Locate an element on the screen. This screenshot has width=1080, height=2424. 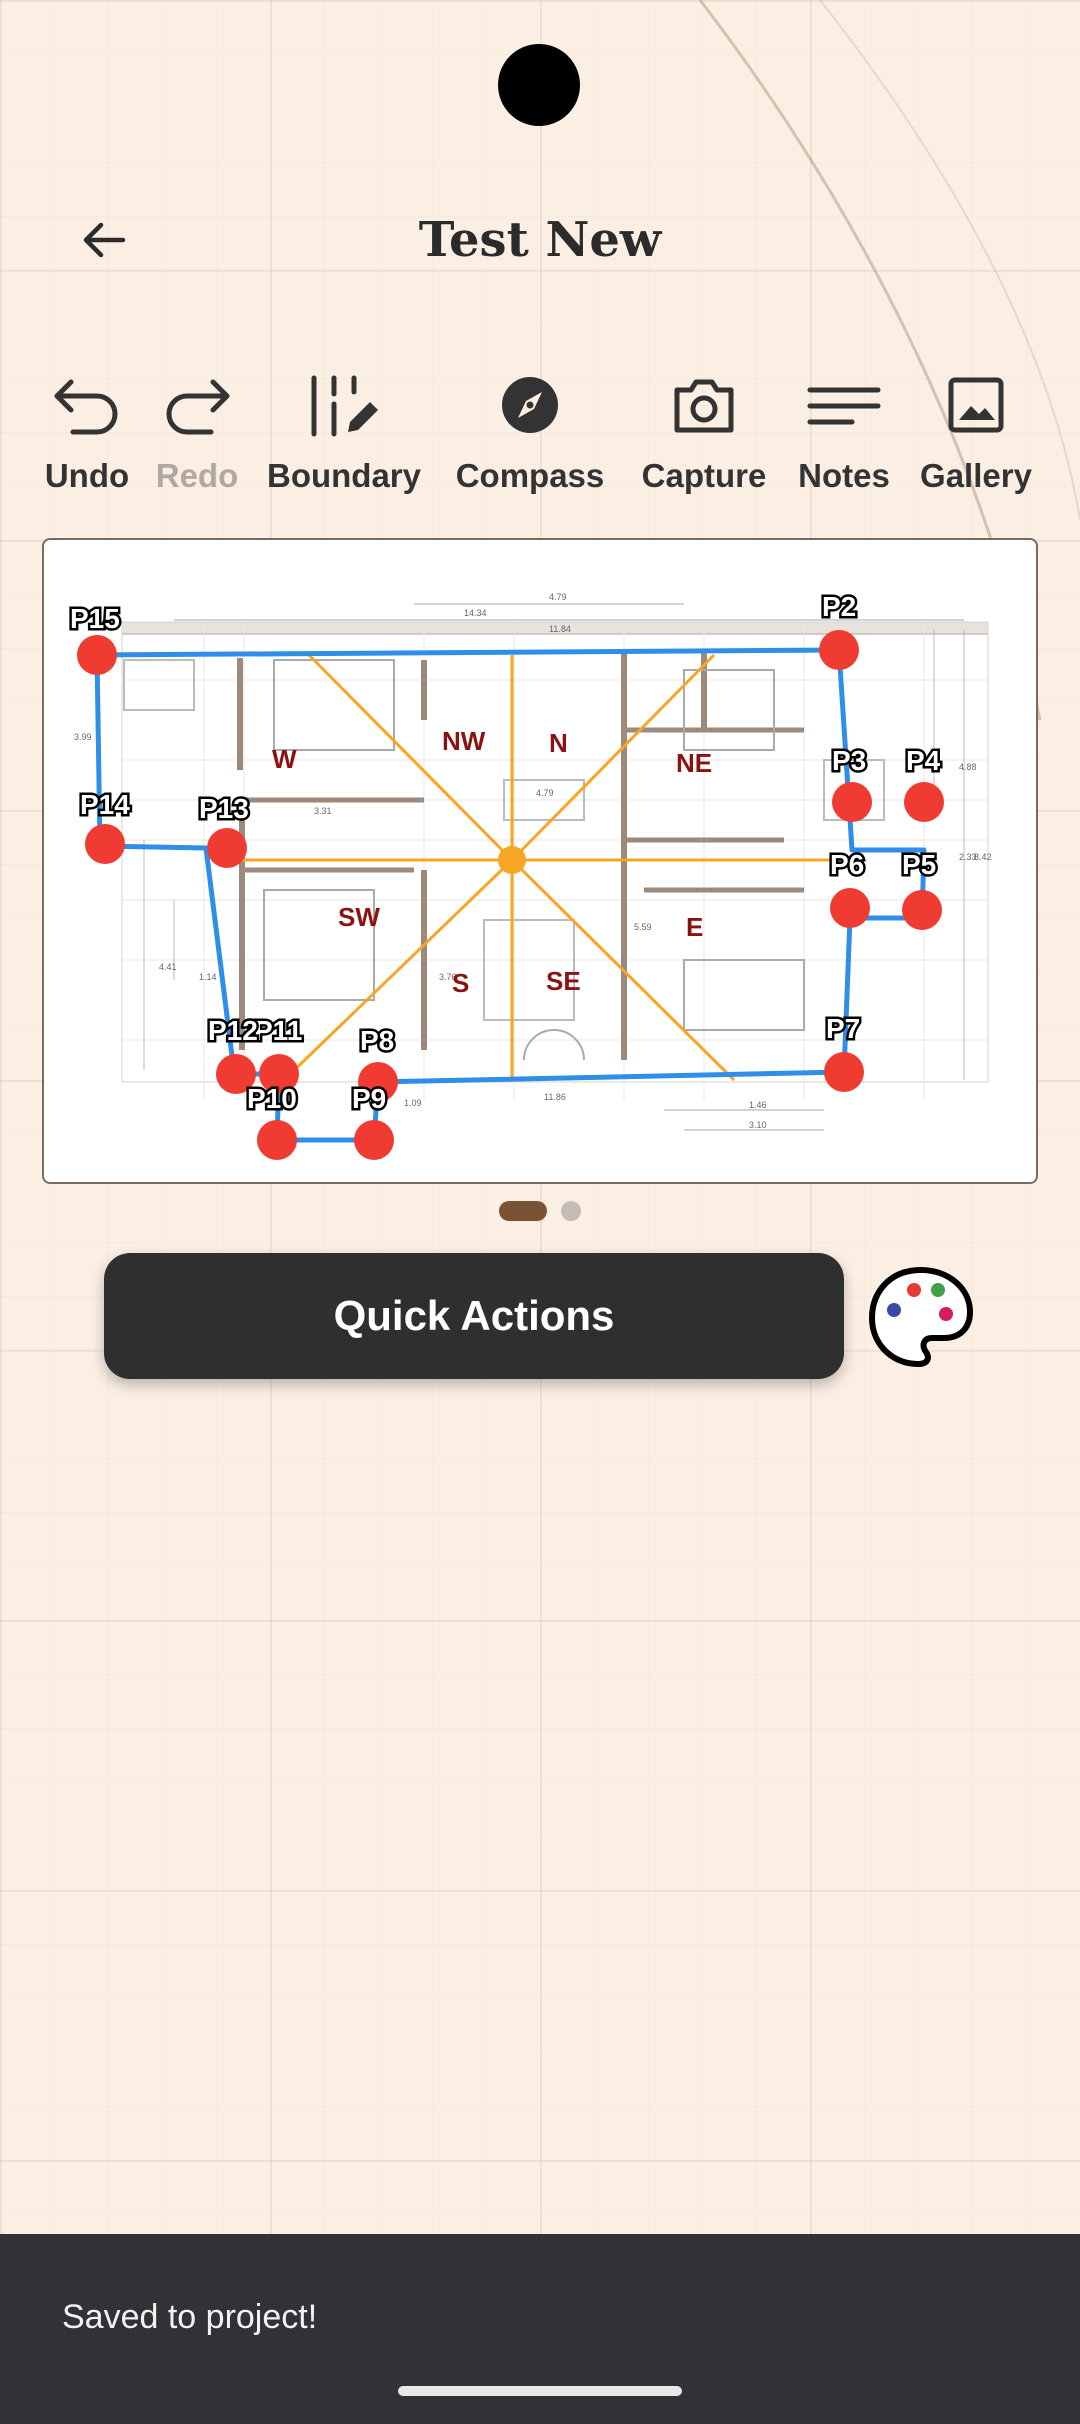
point-label-p2: P2 is located at coordinates (839, 606).